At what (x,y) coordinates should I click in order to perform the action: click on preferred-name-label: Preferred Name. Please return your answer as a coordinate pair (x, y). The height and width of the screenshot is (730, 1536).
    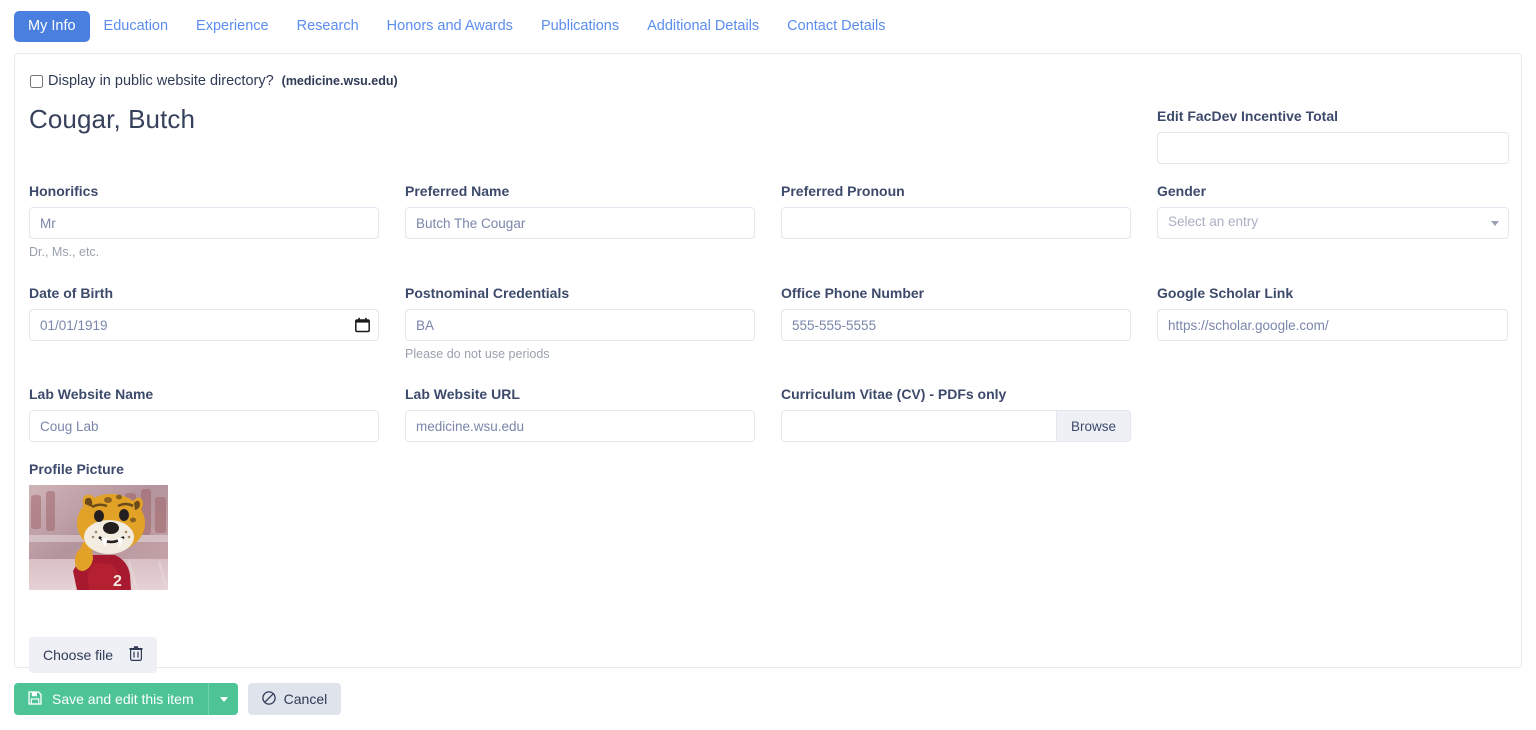
    Looking at the image, I should click on (457, 191).